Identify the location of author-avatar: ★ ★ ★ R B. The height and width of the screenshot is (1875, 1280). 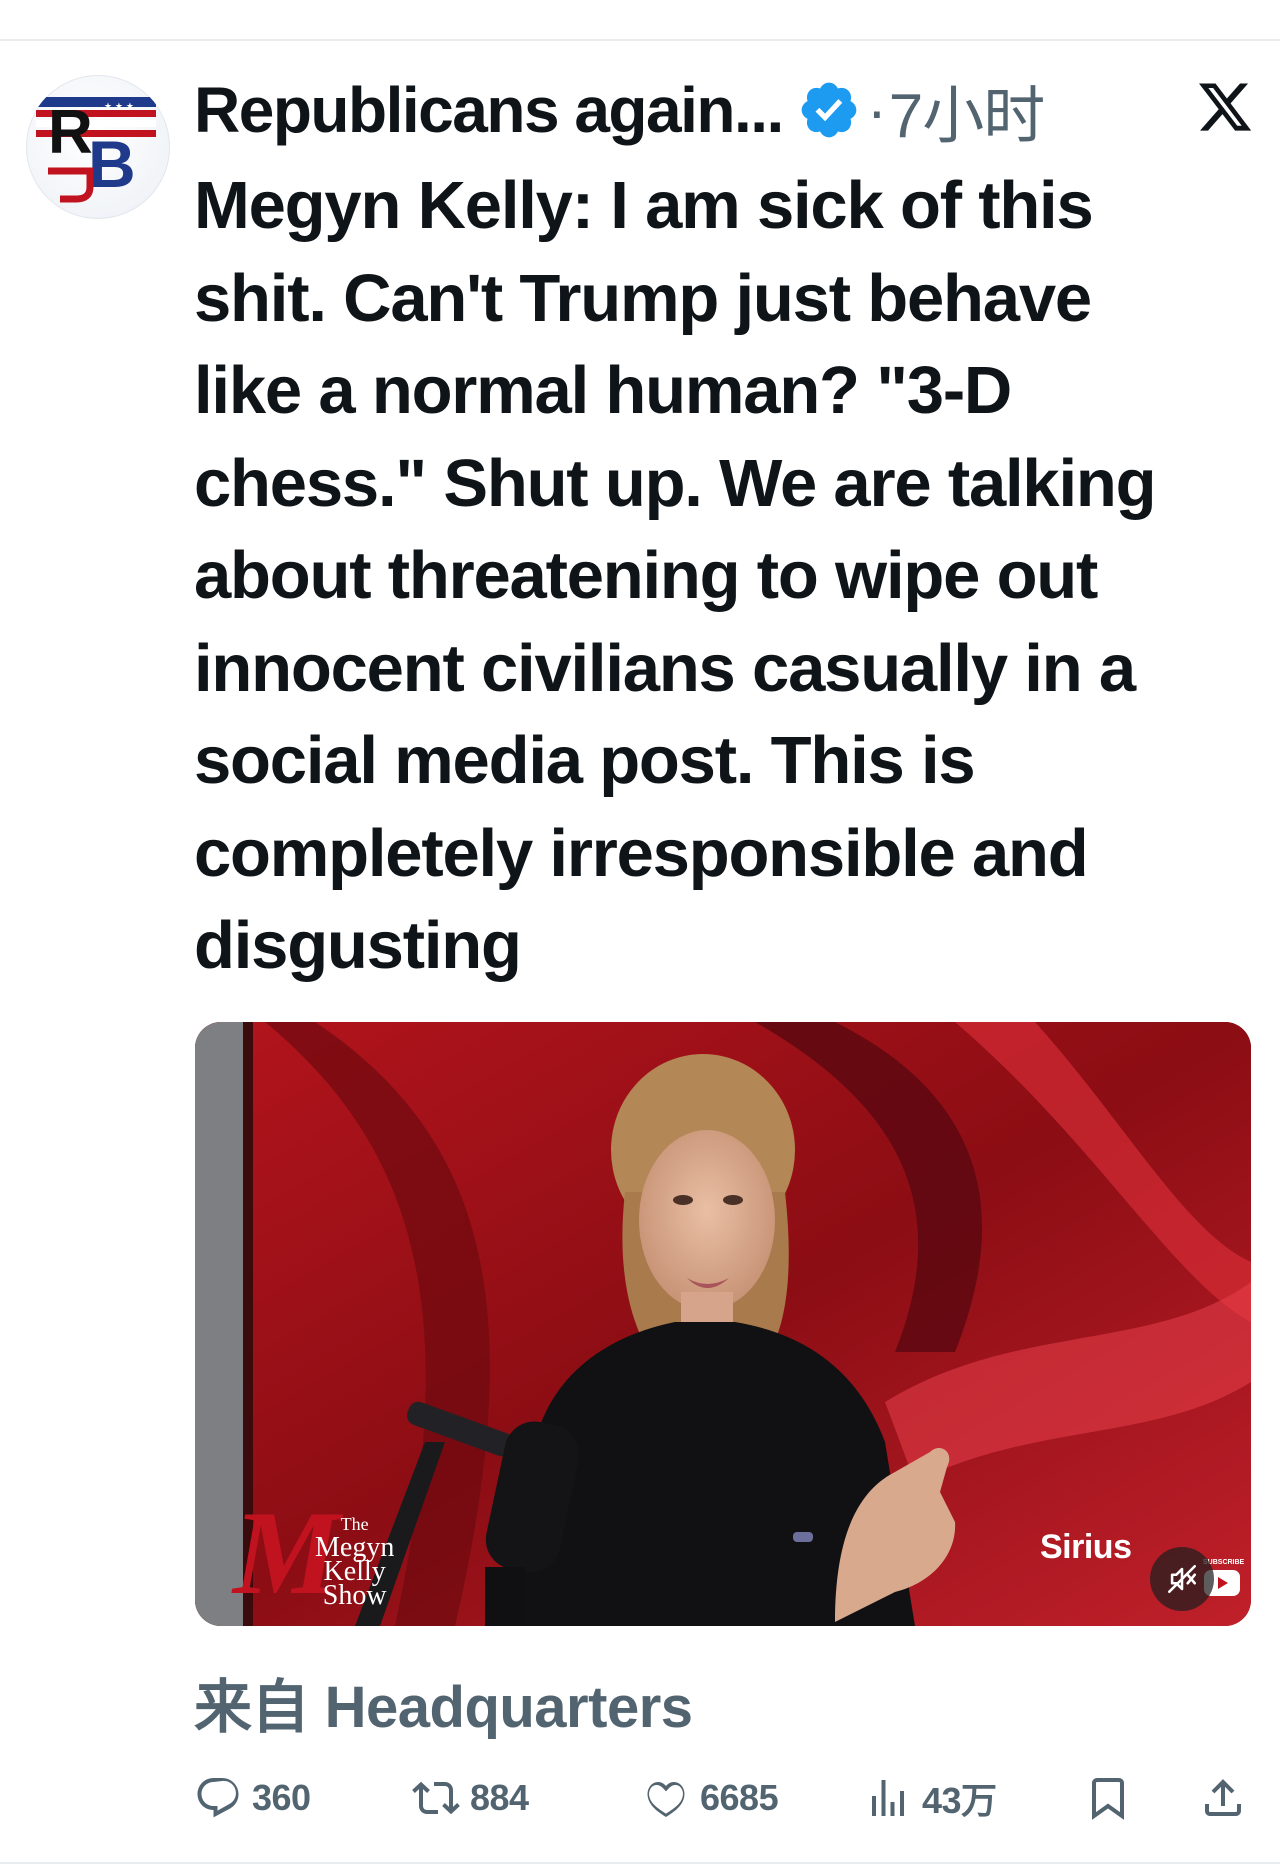
(98, 147).